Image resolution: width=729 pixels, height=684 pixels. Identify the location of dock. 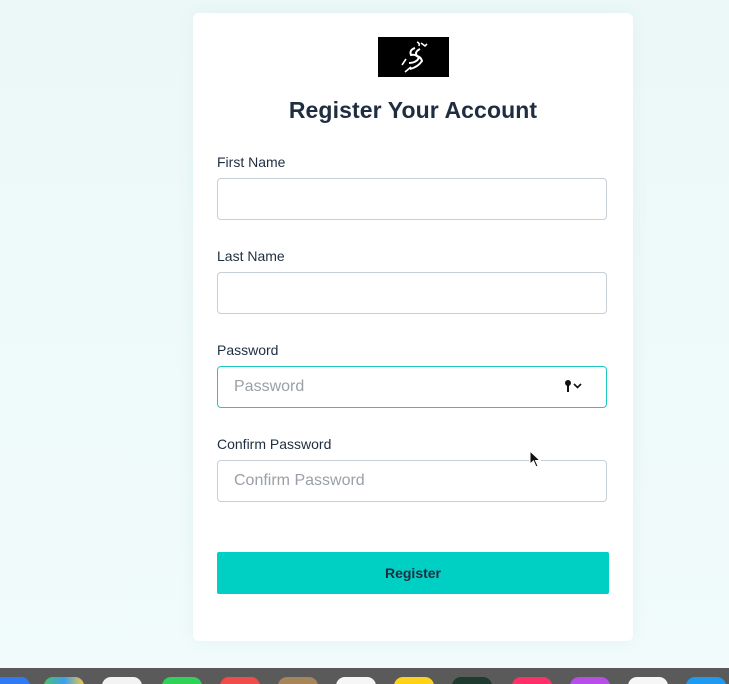
(364, 676).